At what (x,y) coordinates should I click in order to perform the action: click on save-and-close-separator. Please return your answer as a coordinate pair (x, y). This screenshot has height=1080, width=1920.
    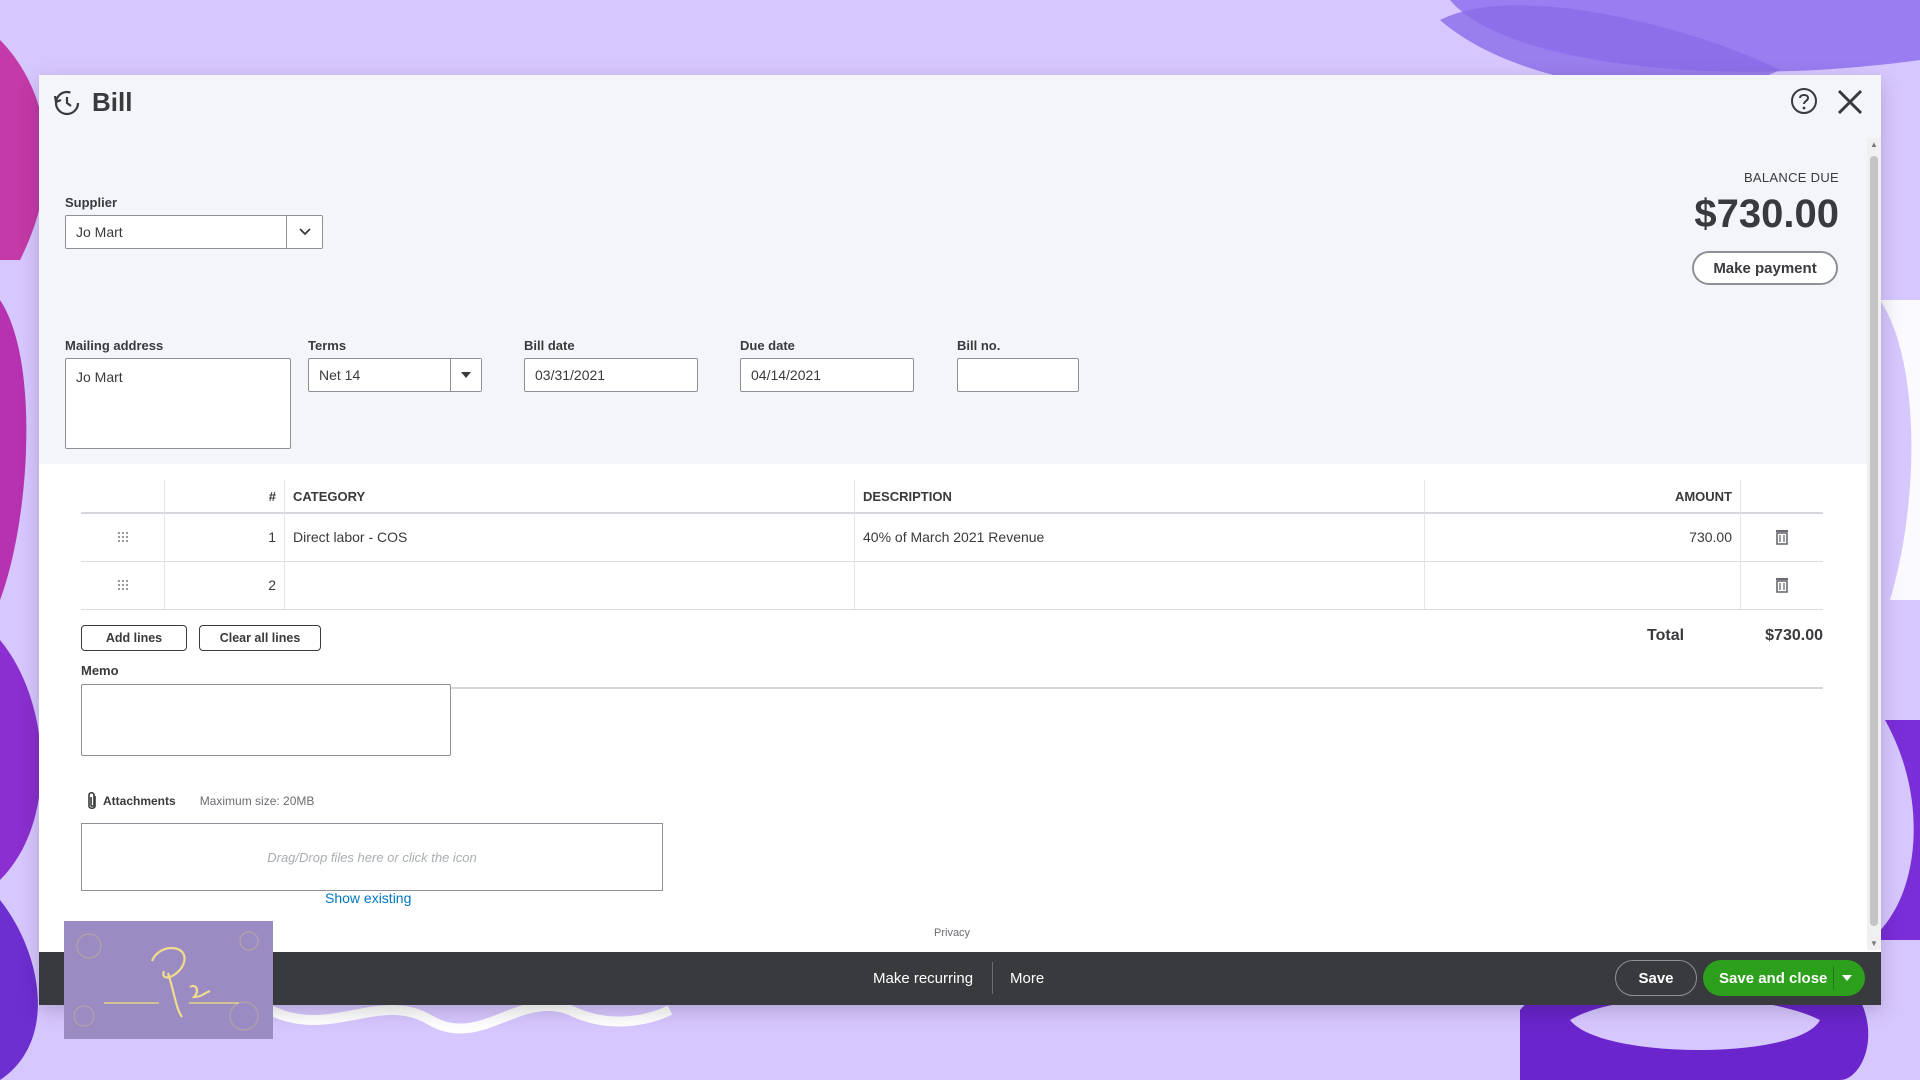
    Looking at the image, I should click on (1833, 978).